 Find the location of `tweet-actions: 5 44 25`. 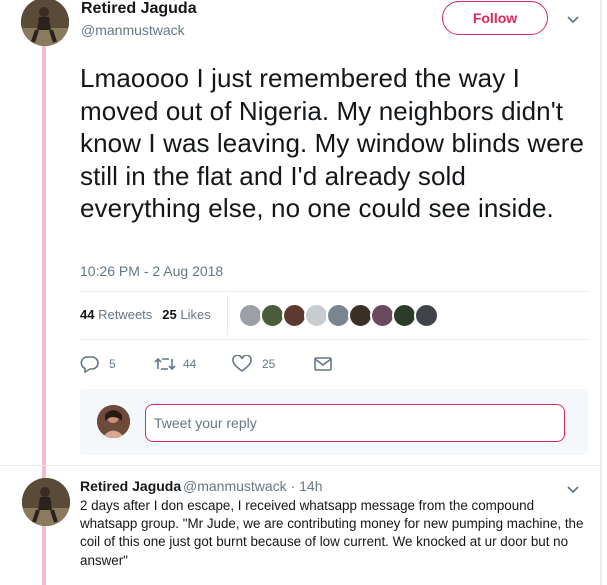

tweet-actions: 5 44 25 is located at coordinates (206, 364).